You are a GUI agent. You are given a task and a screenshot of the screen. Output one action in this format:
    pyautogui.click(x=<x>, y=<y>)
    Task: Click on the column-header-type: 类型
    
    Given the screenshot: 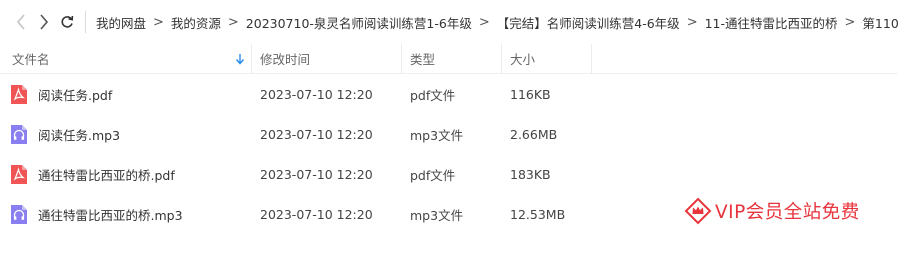 What is the action you would take?
    pyautogui.click(x=452, y=58)
    